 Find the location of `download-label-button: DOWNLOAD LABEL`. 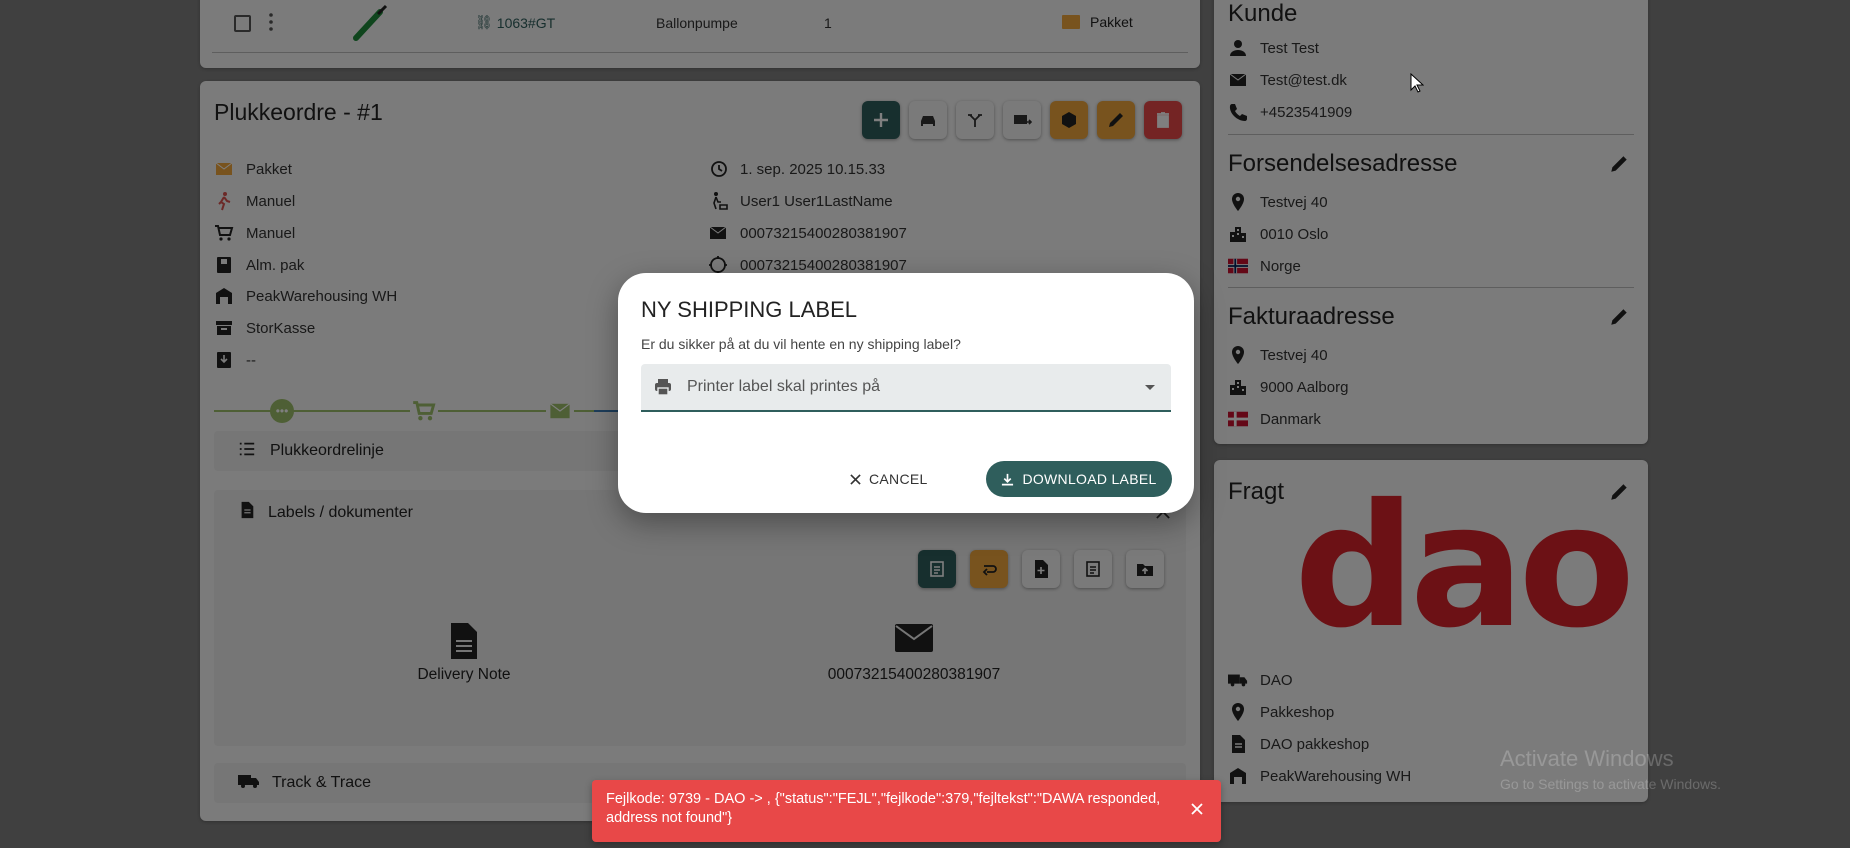

download-label-button: DOWNLOAD LABEL is located at coordinates (1079, 479).